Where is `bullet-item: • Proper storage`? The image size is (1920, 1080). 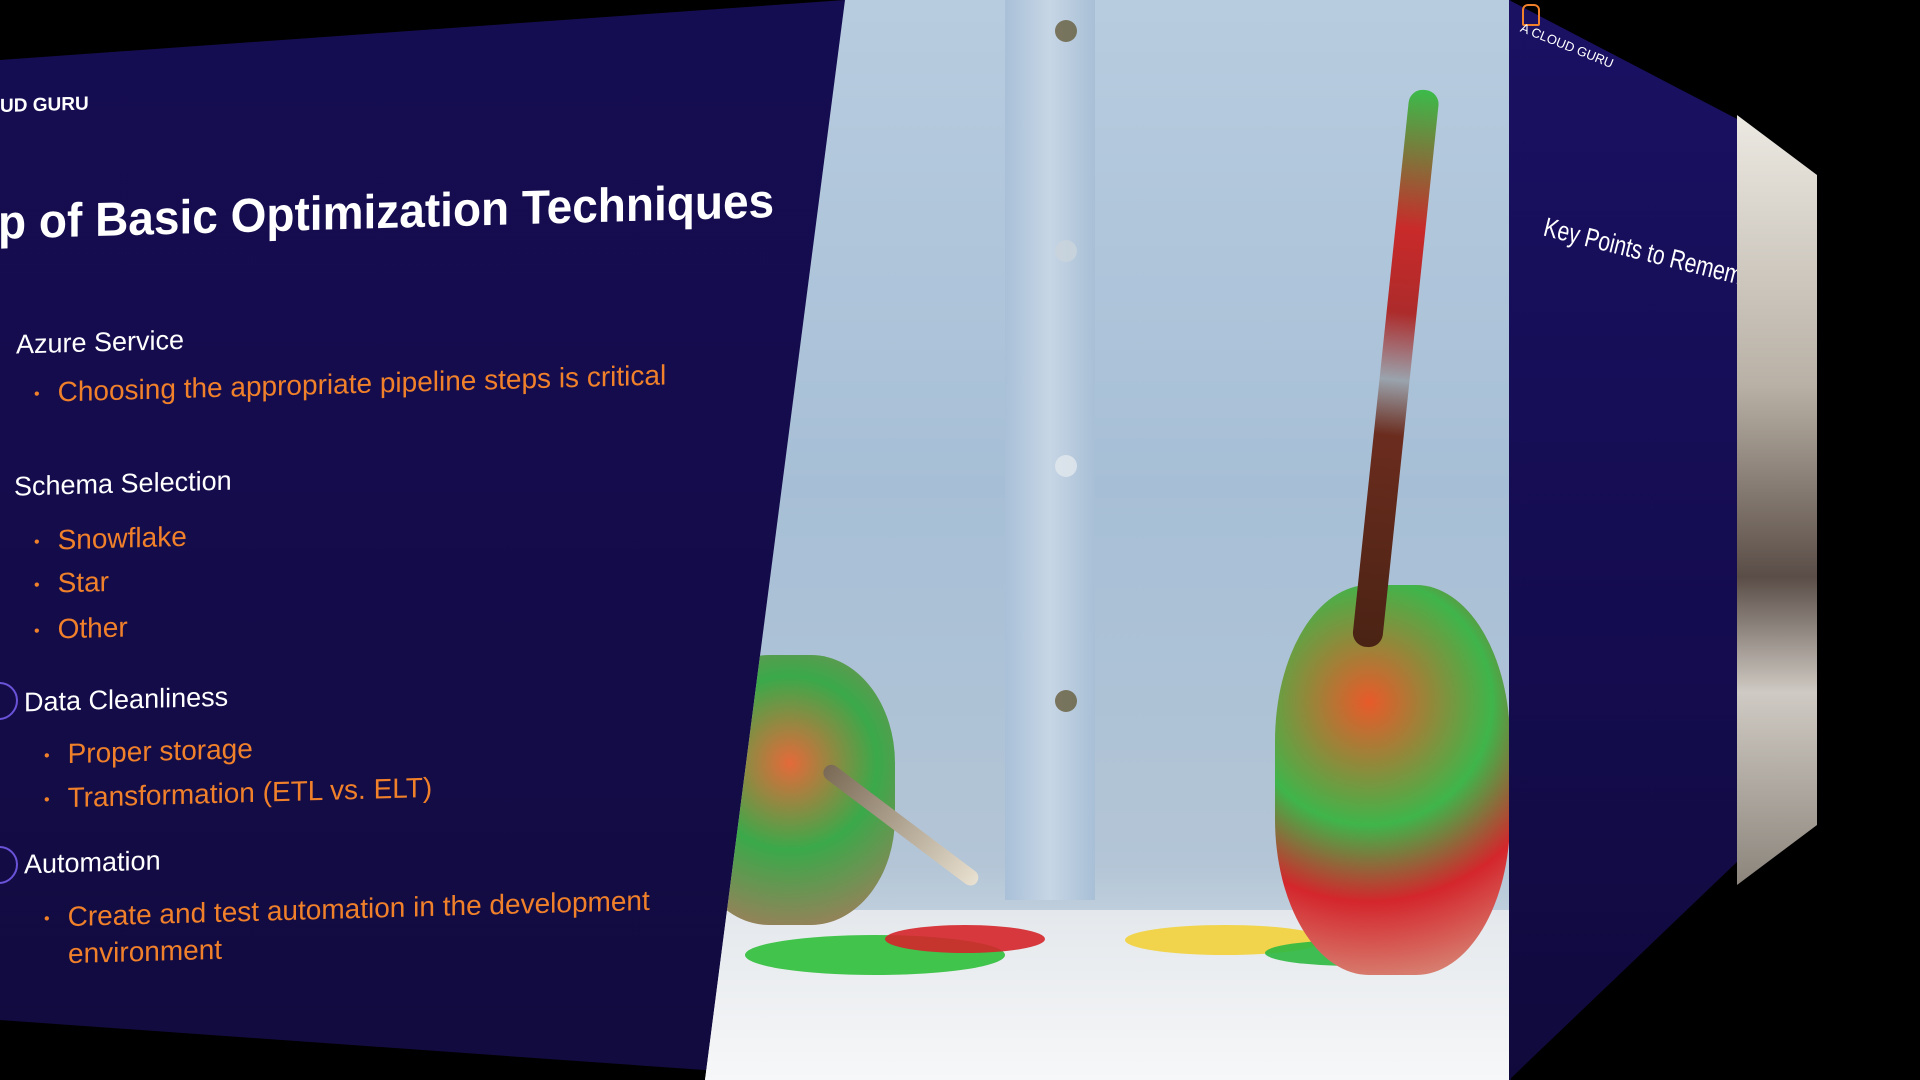
bullet-item: • Proper storage is located at coordinates (148, 752).